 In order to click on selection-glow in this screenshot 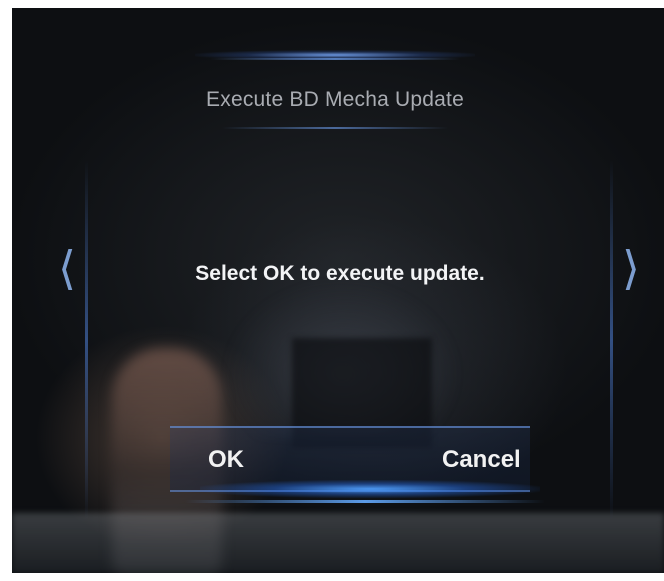, I will do `click(370, 489)`.